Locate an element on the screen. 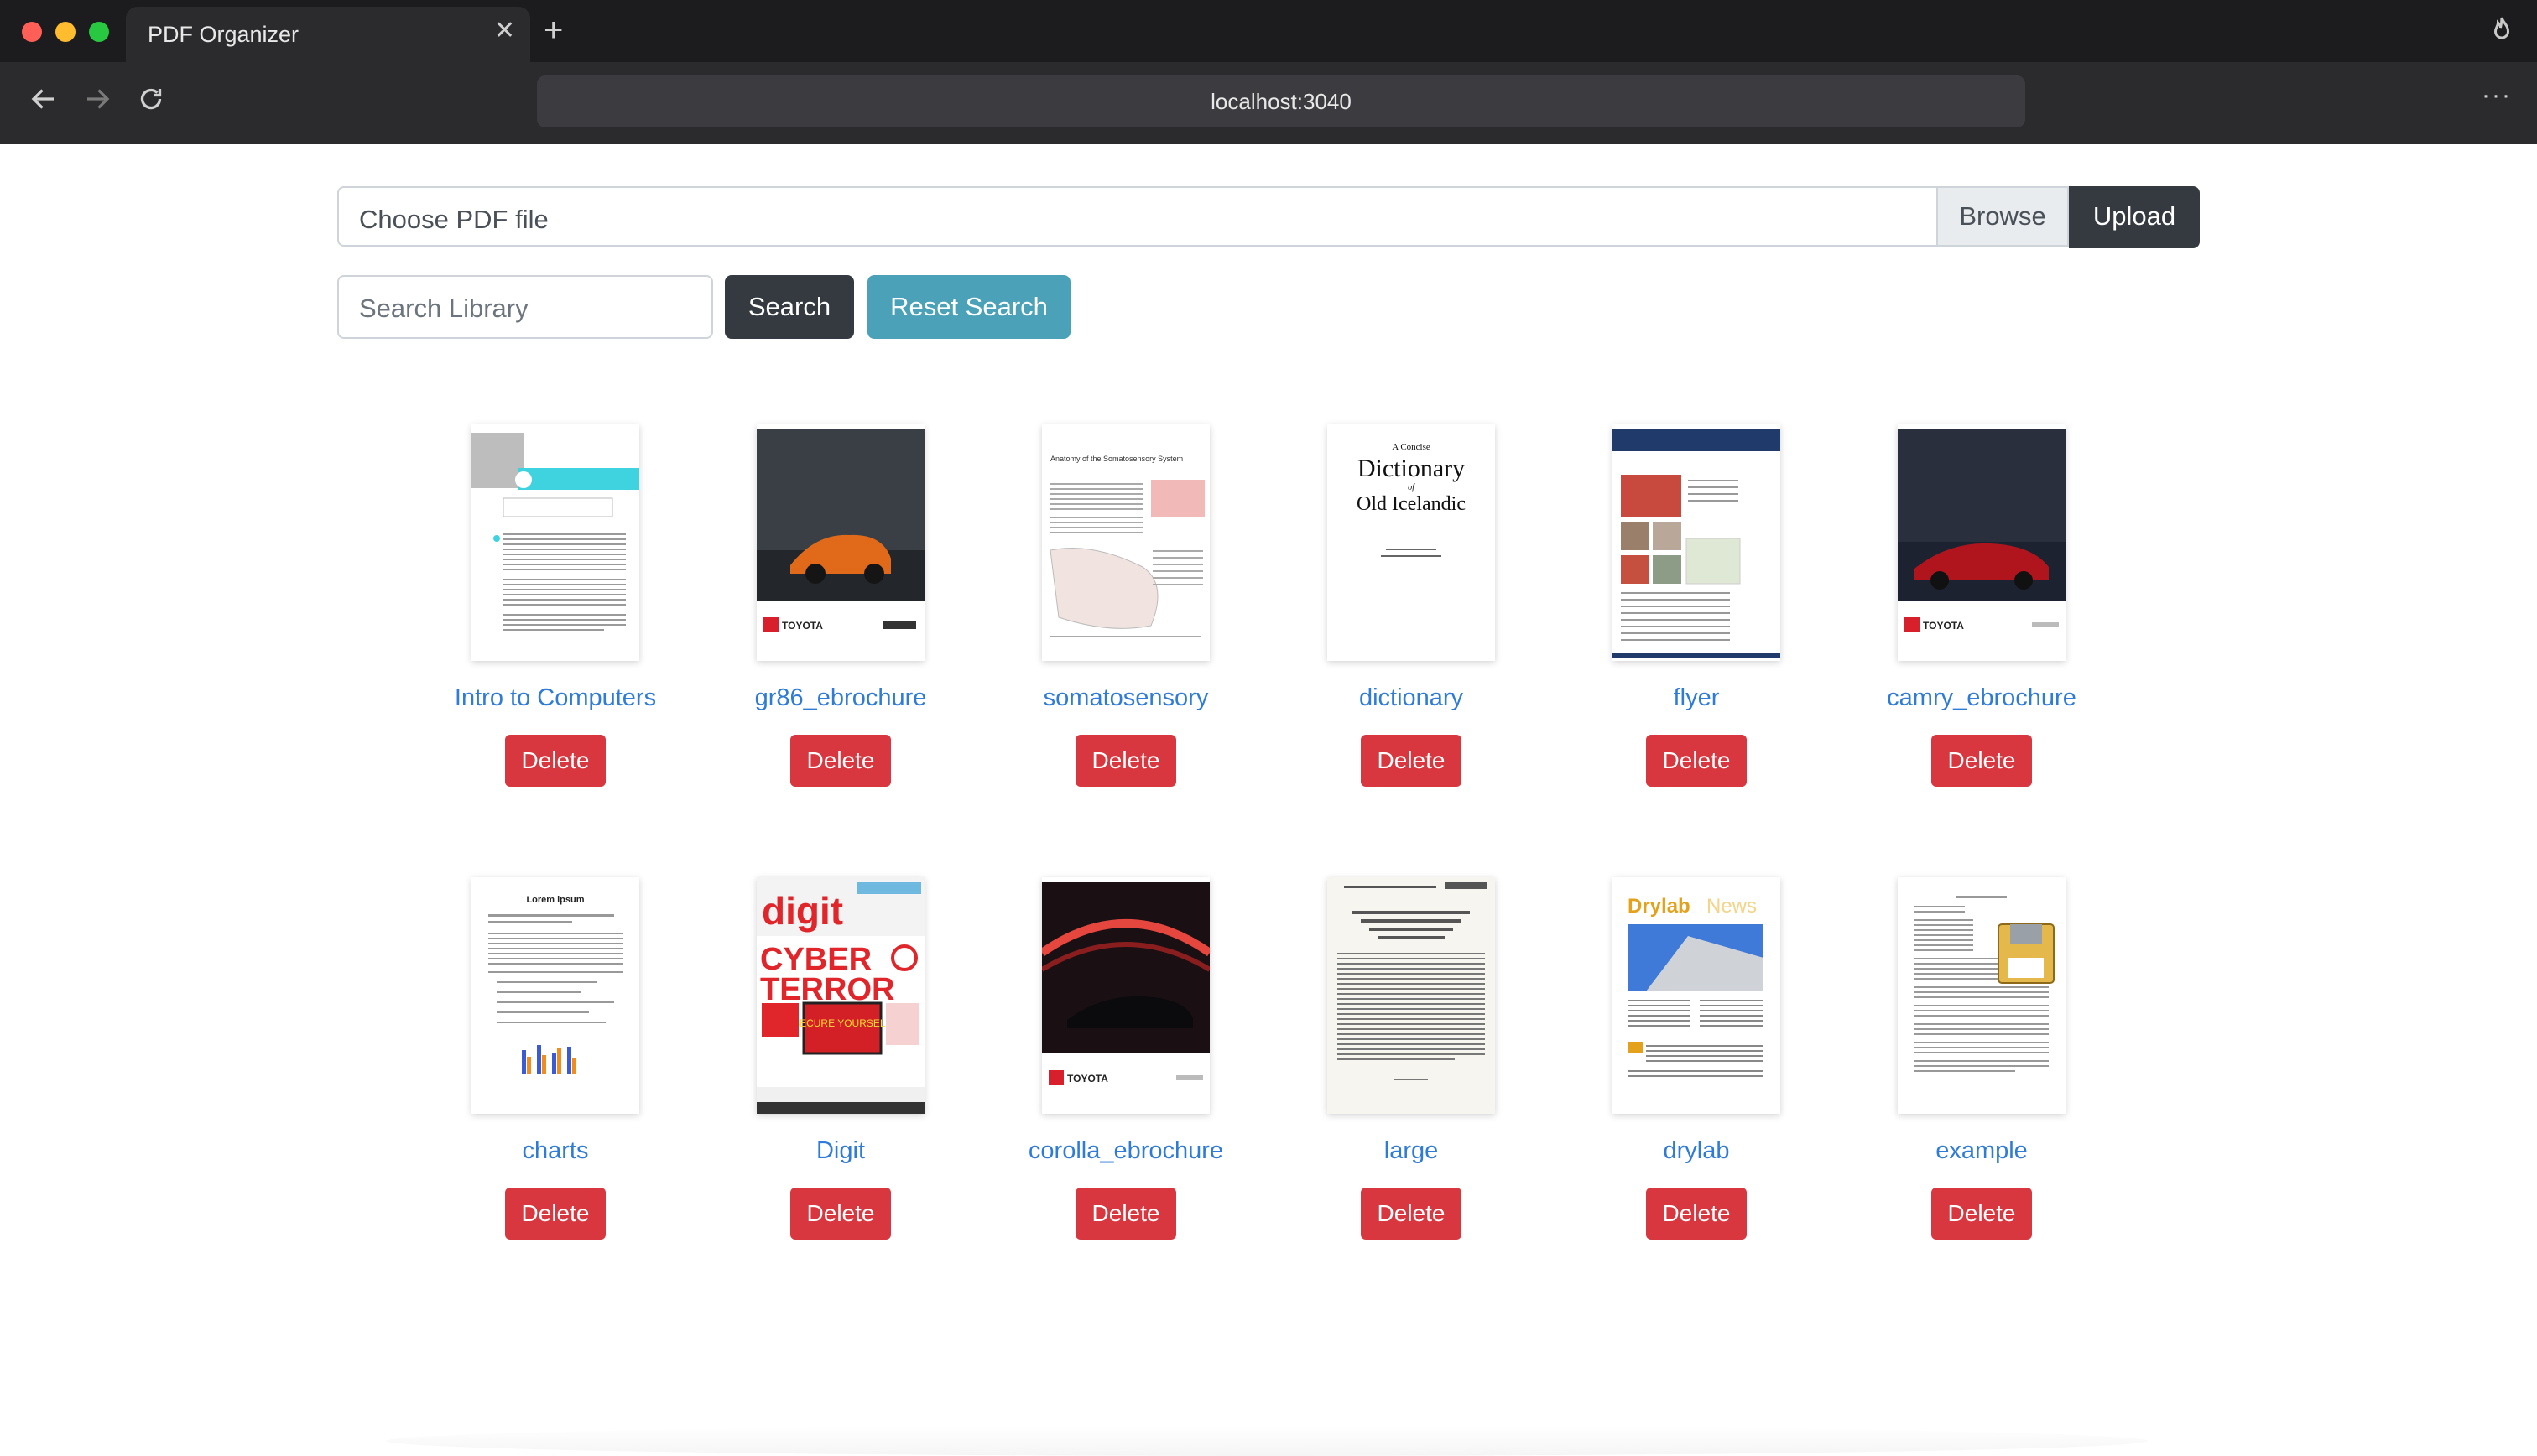 Image resolution: width=2537 pixels, height=1456 pixels. pdf-card: TOYOTA corolla_ebrochure Delete is located at coordinates (1092, 1070).